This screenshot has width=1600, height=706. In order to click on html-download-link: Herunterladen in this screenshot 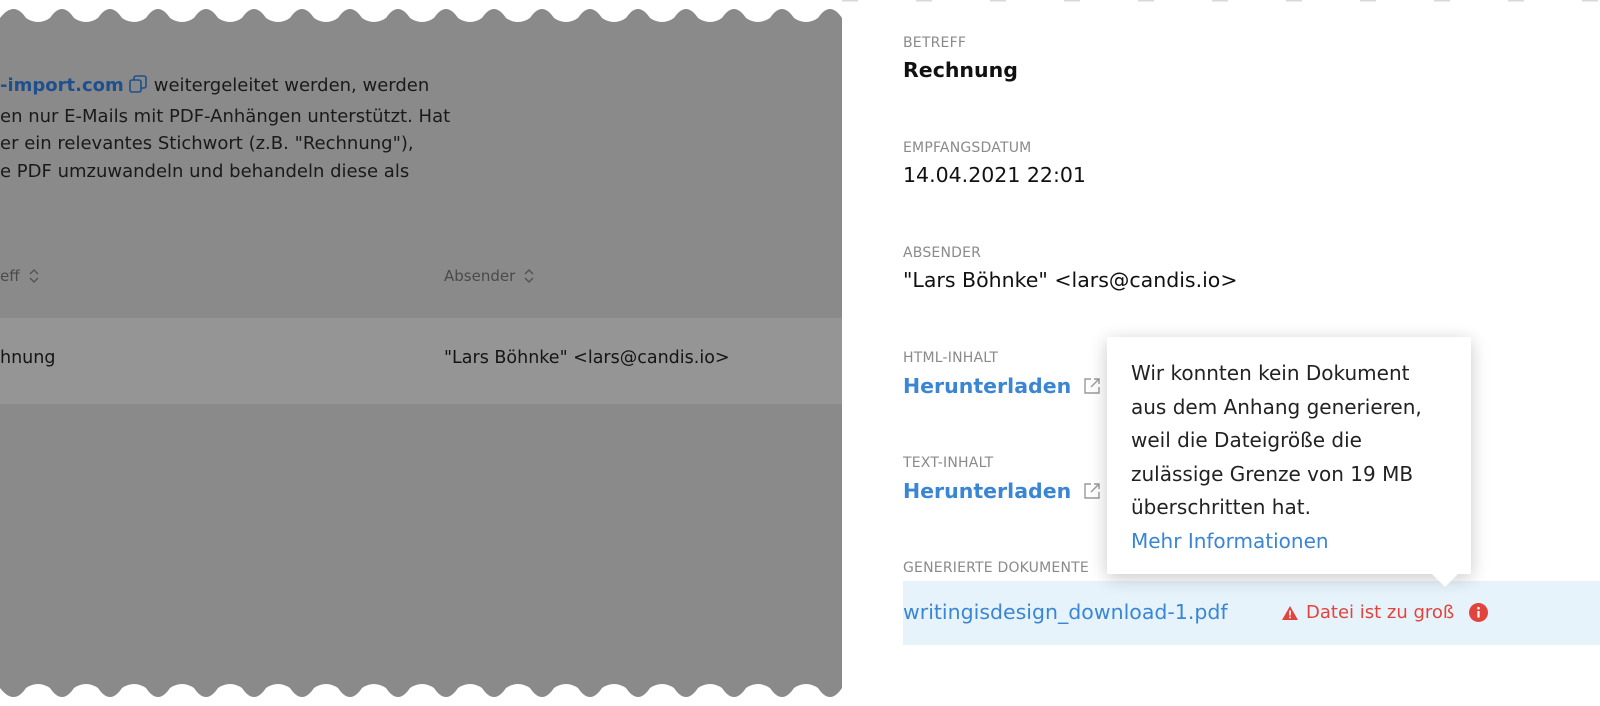, I will do `click(1002, 386)`.